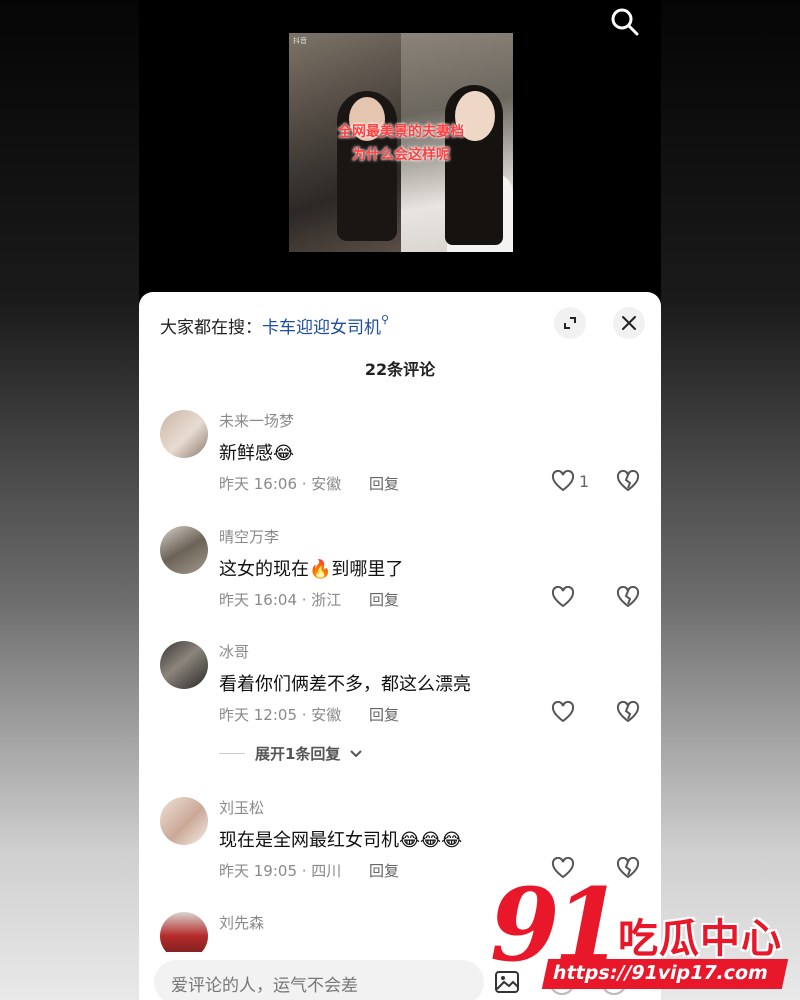 The image size is (800, 1000). I want to click on comment-count: 22条评论, so click(400, 369).